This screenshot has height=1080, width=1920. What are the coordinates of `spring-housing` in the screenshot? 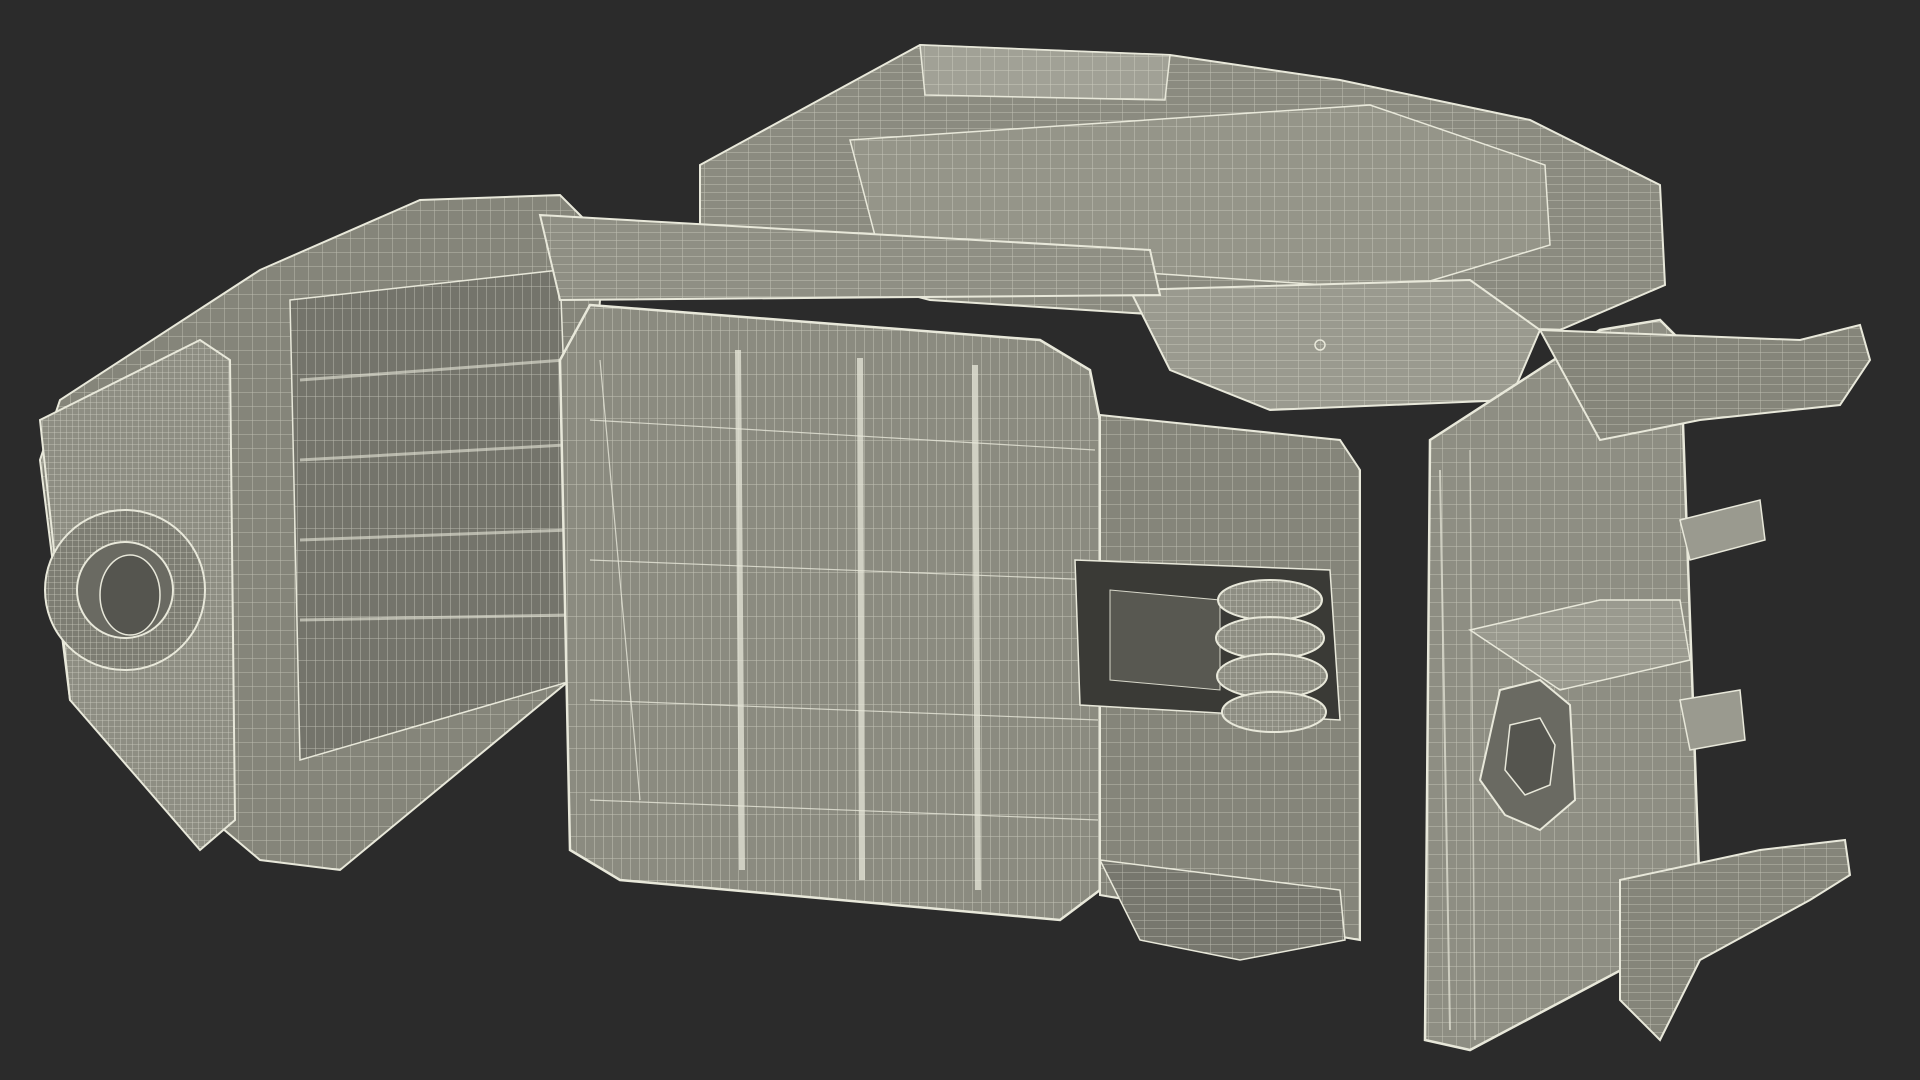 It's located at (1217, 687).